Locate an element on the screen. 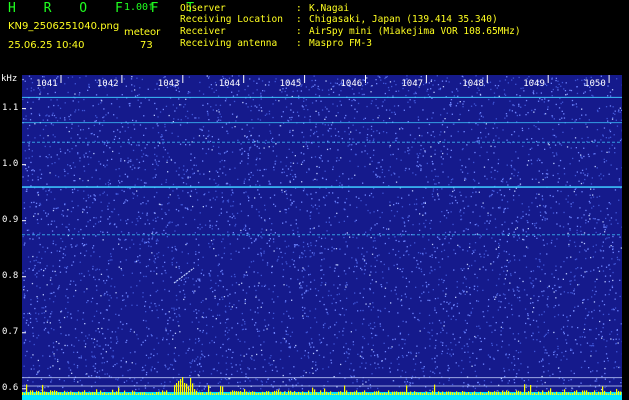 The height and width of the screenshot is (400, 629). meteor-label: meteor is located at coordinates (142, 32).